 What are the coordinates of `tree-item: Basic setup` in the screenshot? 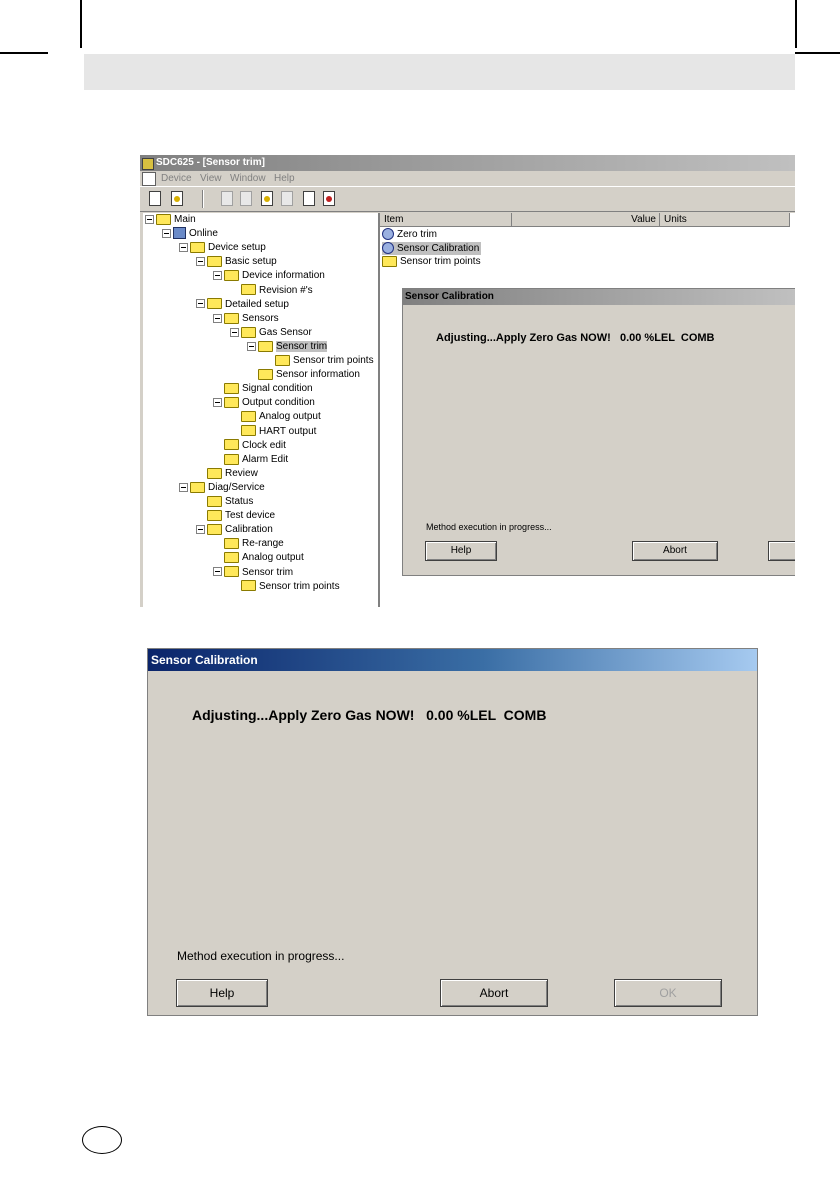 It's located at (236, 261).